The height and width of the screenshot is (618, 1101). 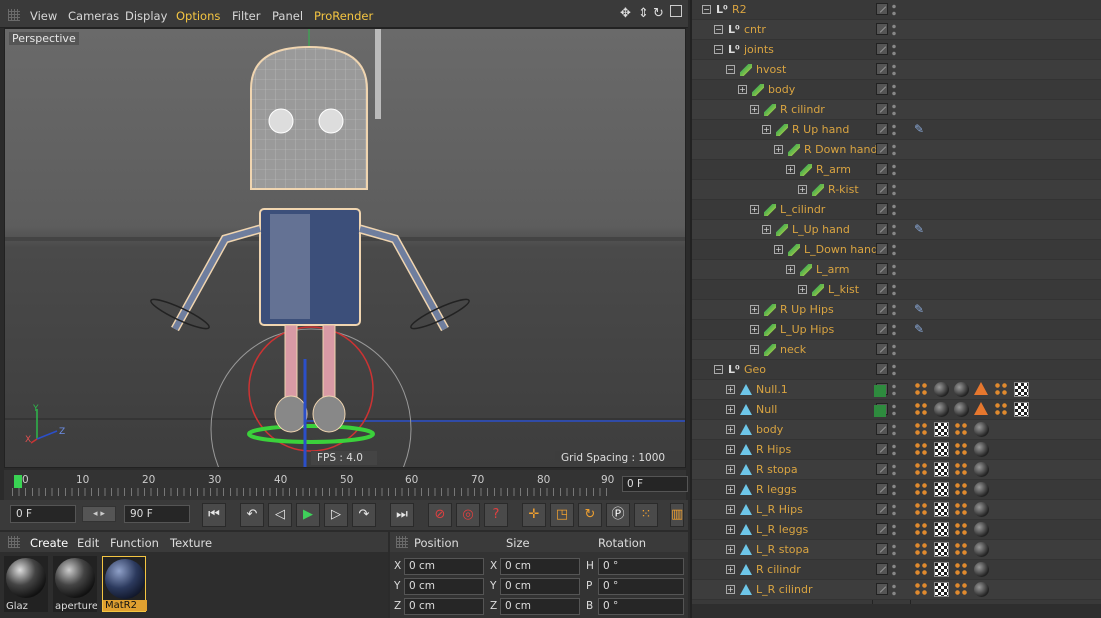 What do you see at coordinates (771, 69) in the screenshot?
I see `object-name: hvost` at bounding box center [771, 69].